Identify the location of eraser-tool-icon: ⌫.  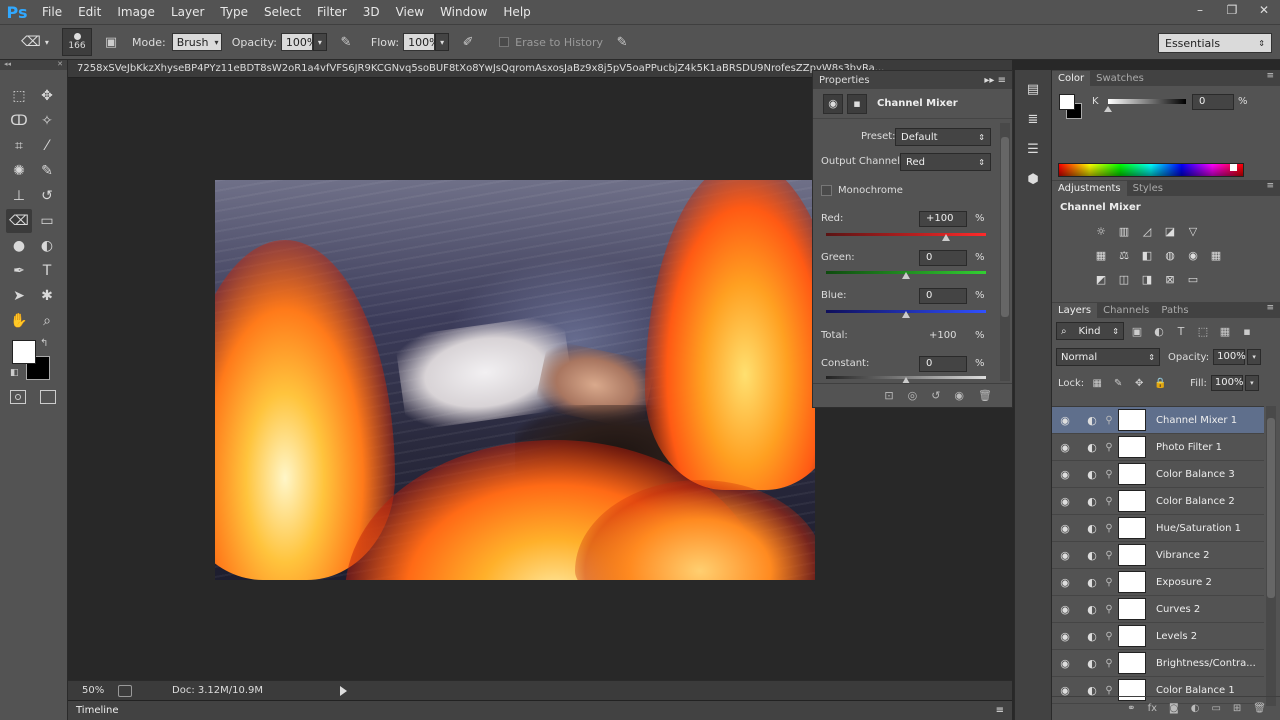
(19, 221).